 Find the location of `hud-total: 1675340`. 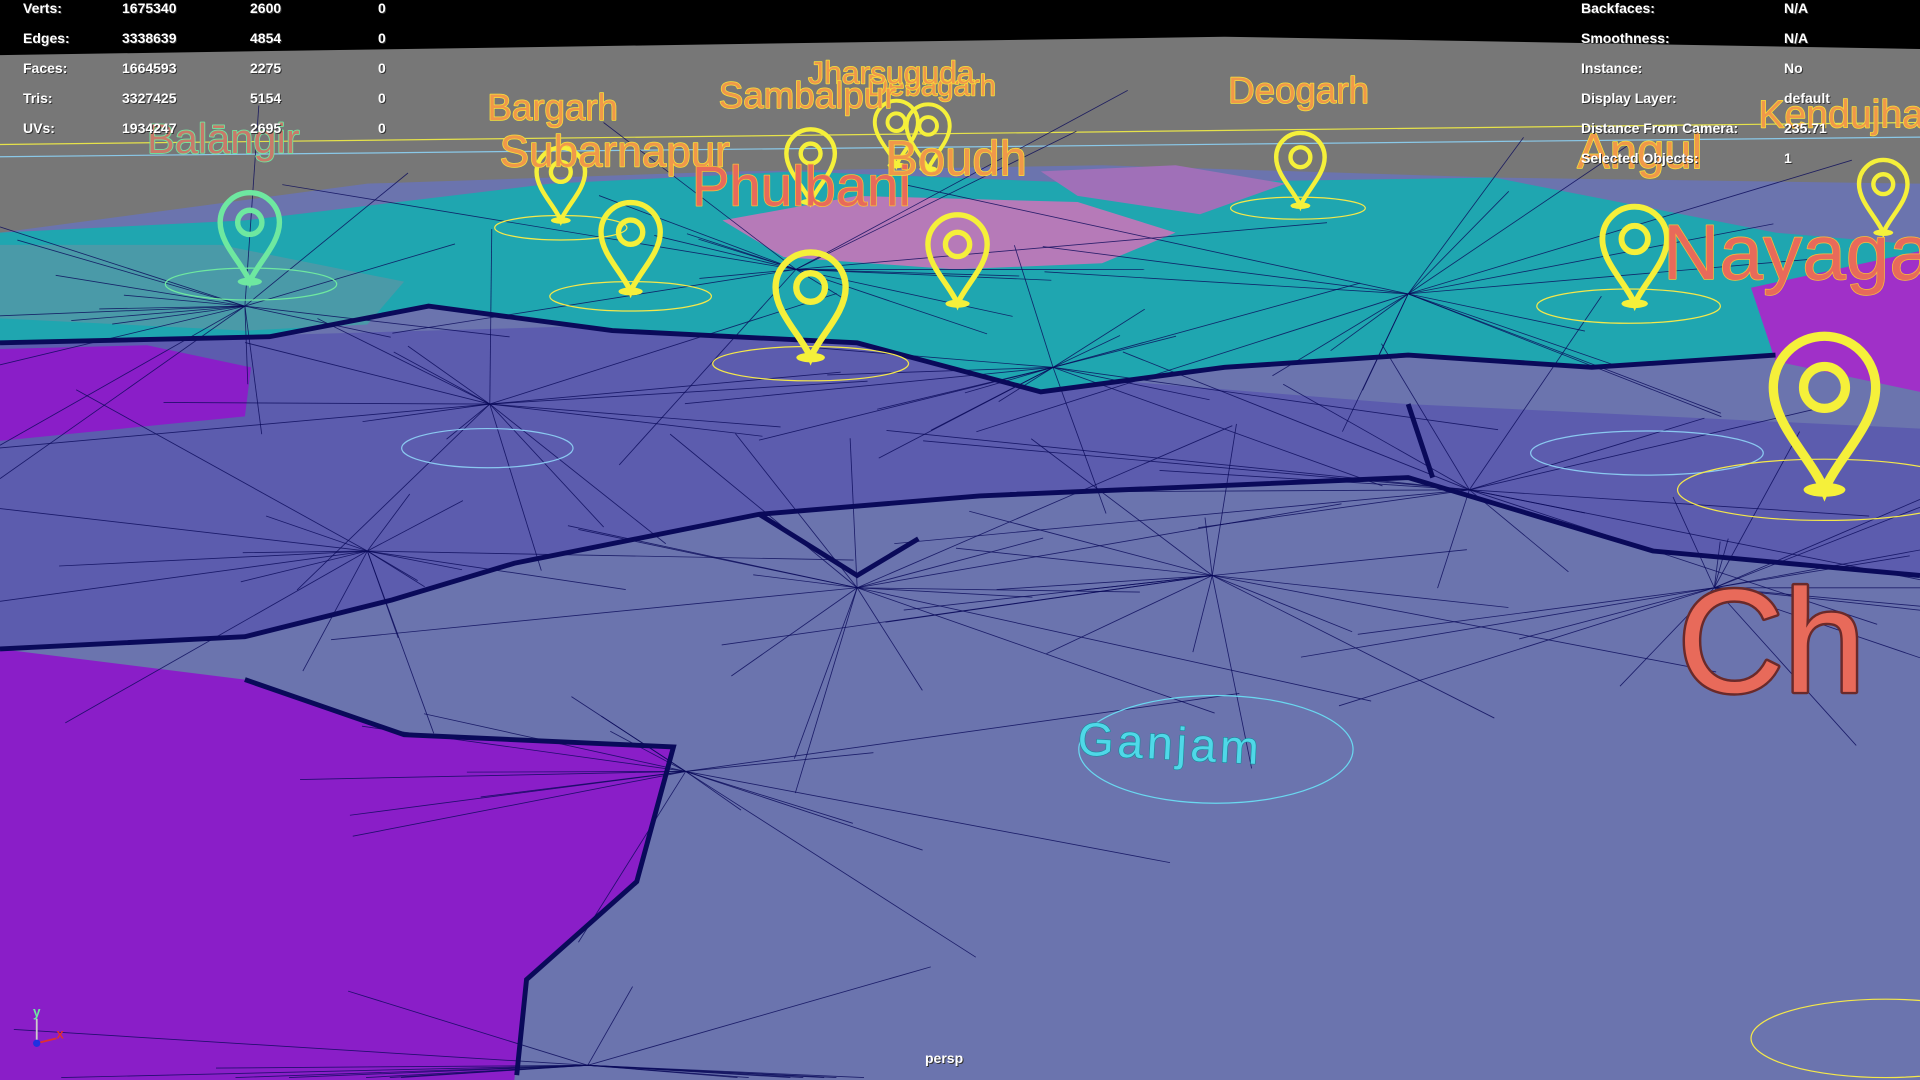

hud-total: 1675340 is located at coordinates (149, 8).